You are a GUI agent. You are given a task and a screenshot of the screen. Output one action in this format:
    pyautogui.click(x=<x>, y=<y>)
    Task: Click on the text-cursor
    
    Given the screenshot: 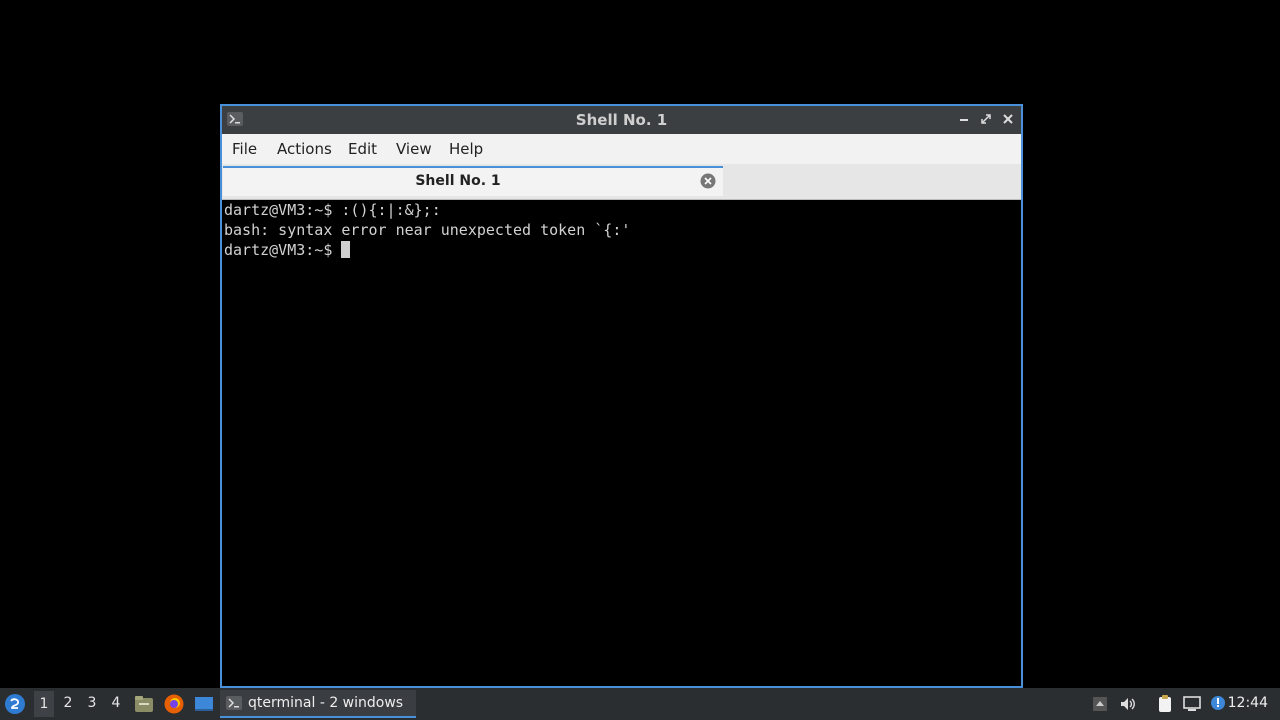 What is the action you would take?
    pyautogui.click(x=346, y=249)
    